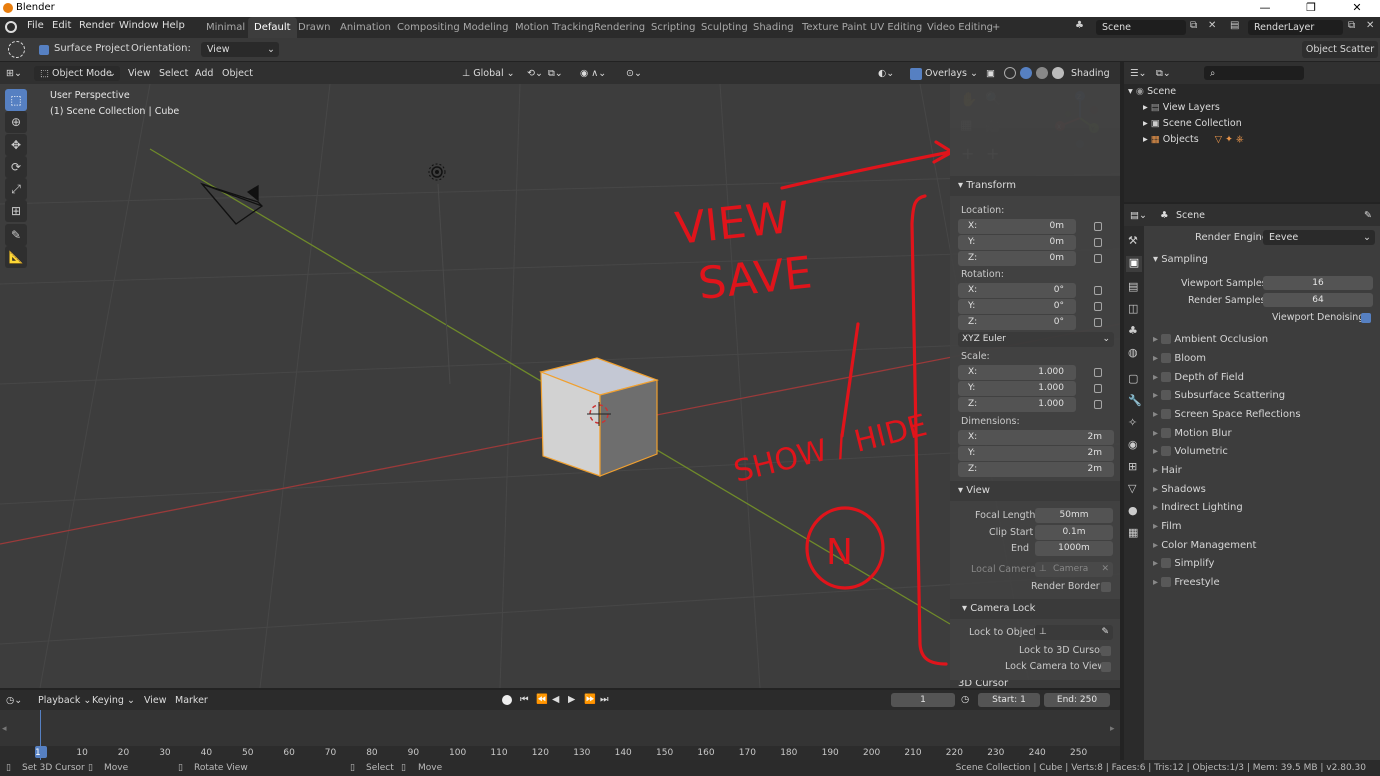 This screenshot has width=1380, height=776. Describe the element at coordinates (1105, 569) in the screenshot. I see `clear-icon: ✕` at that location.